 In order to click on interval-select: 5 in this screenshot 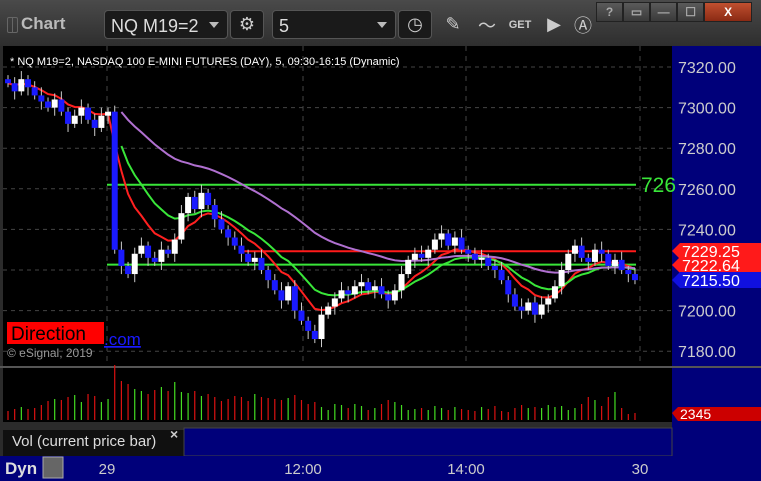, I will do `click(334, 24)`.